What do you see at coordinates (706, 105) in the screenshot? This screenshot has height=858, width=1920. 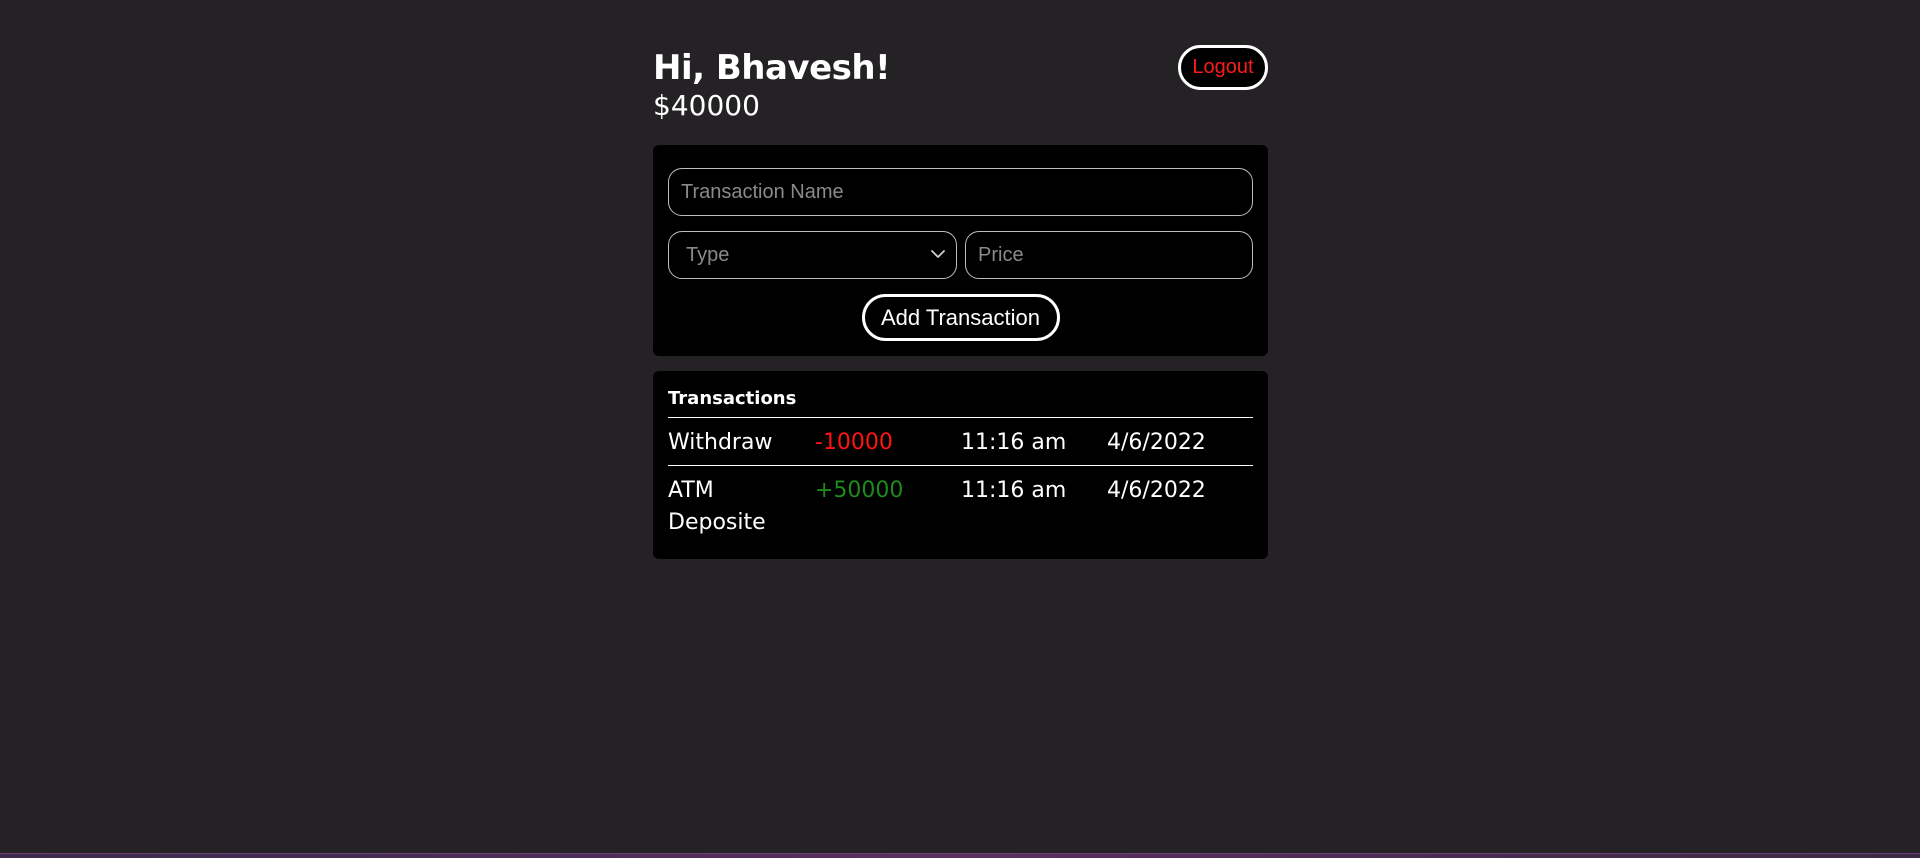 I see `balance-amount: $40000` at bounding box center [706, 105].